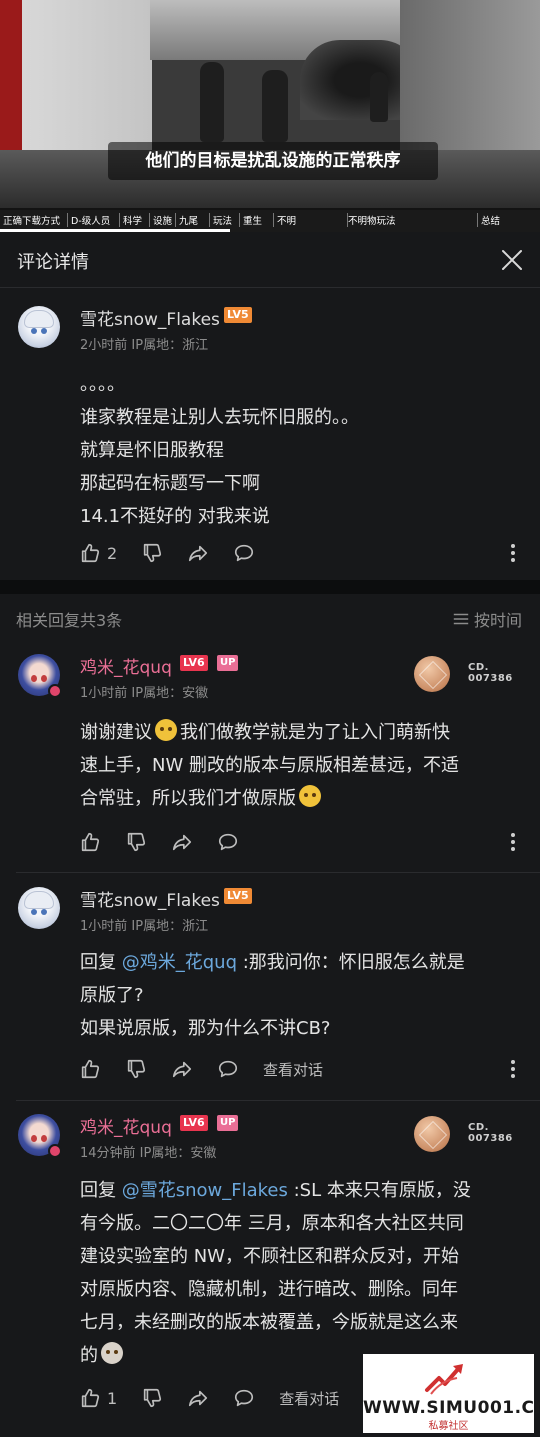 Image resolution: width=540 pixels, height=1437 pixels. Describe the element at coordinates (487, 619) in the screenshot. I see `sort-toggle: 按时间` at that location.